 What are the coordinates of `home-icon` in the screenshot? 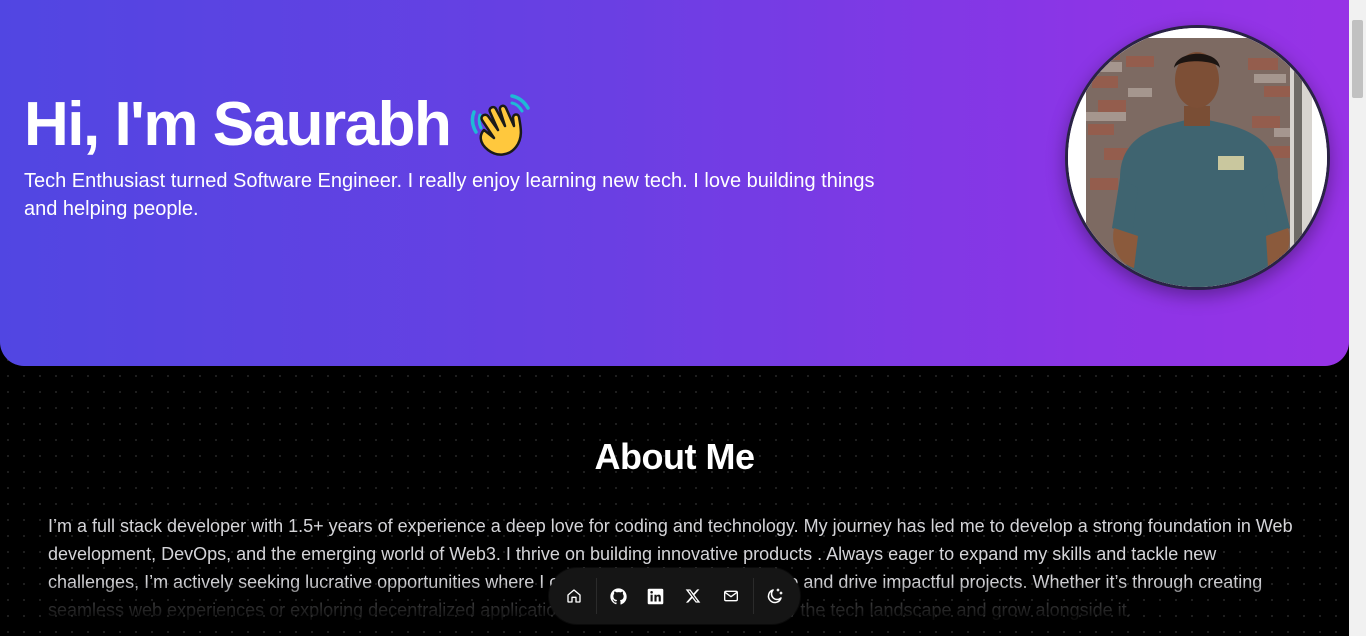 It's located at (574, 596).